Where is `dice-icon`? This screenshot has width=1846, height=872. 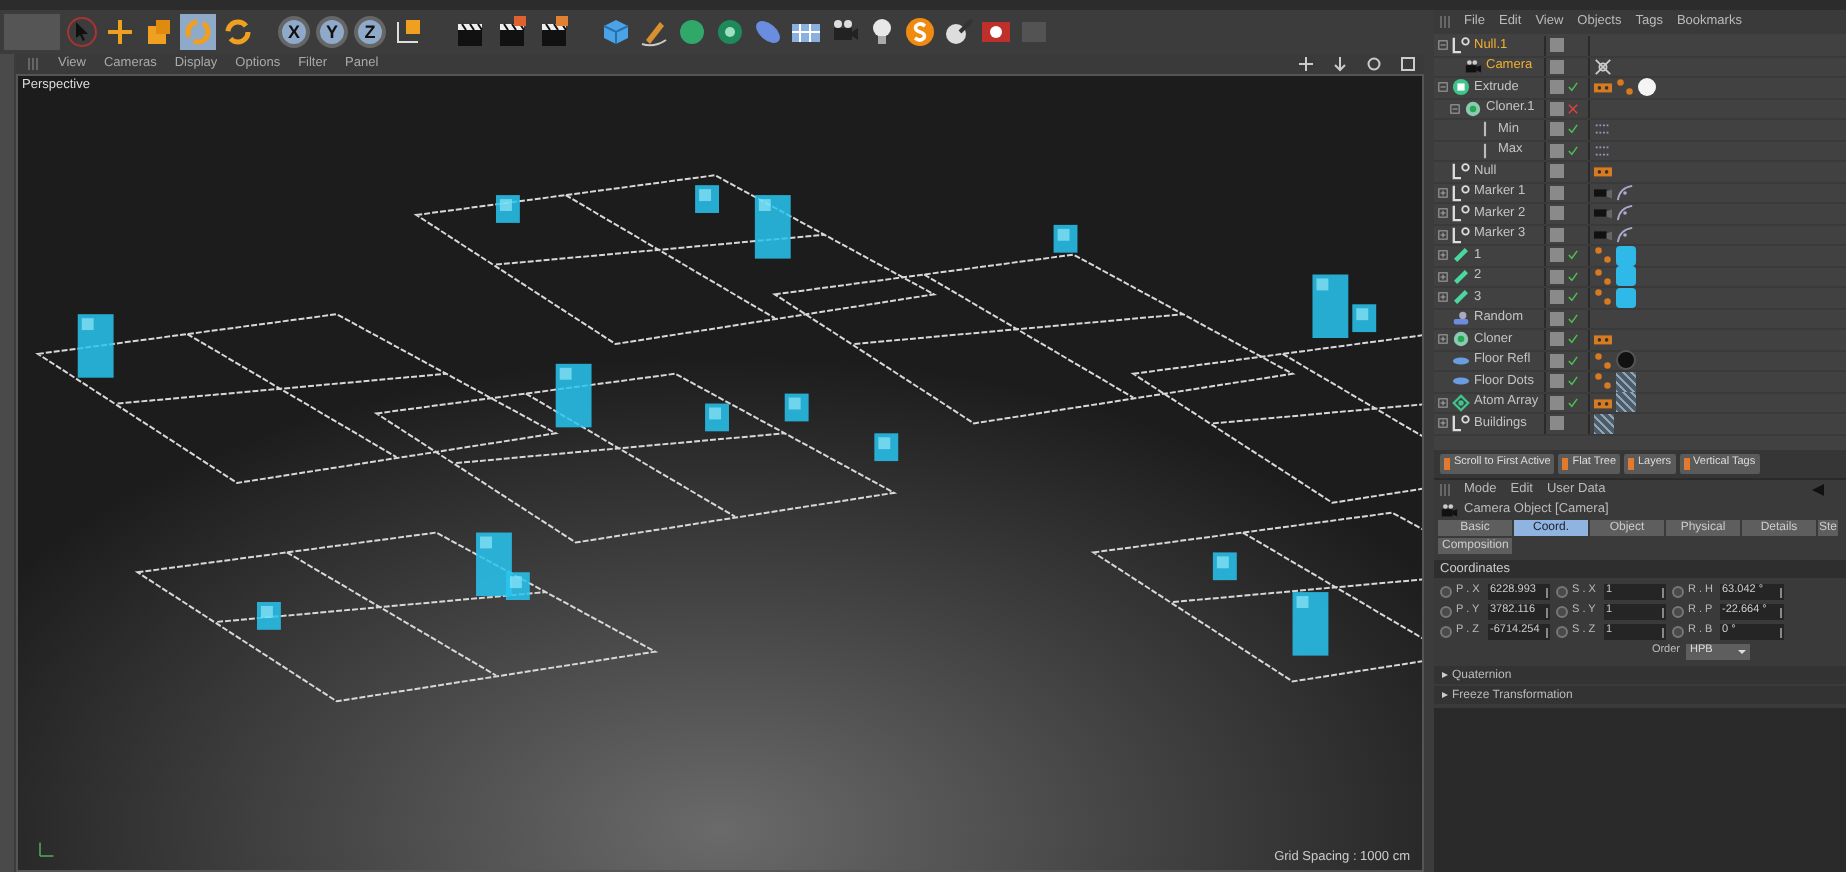 dice-icon is located at coordinates (1461, 318).